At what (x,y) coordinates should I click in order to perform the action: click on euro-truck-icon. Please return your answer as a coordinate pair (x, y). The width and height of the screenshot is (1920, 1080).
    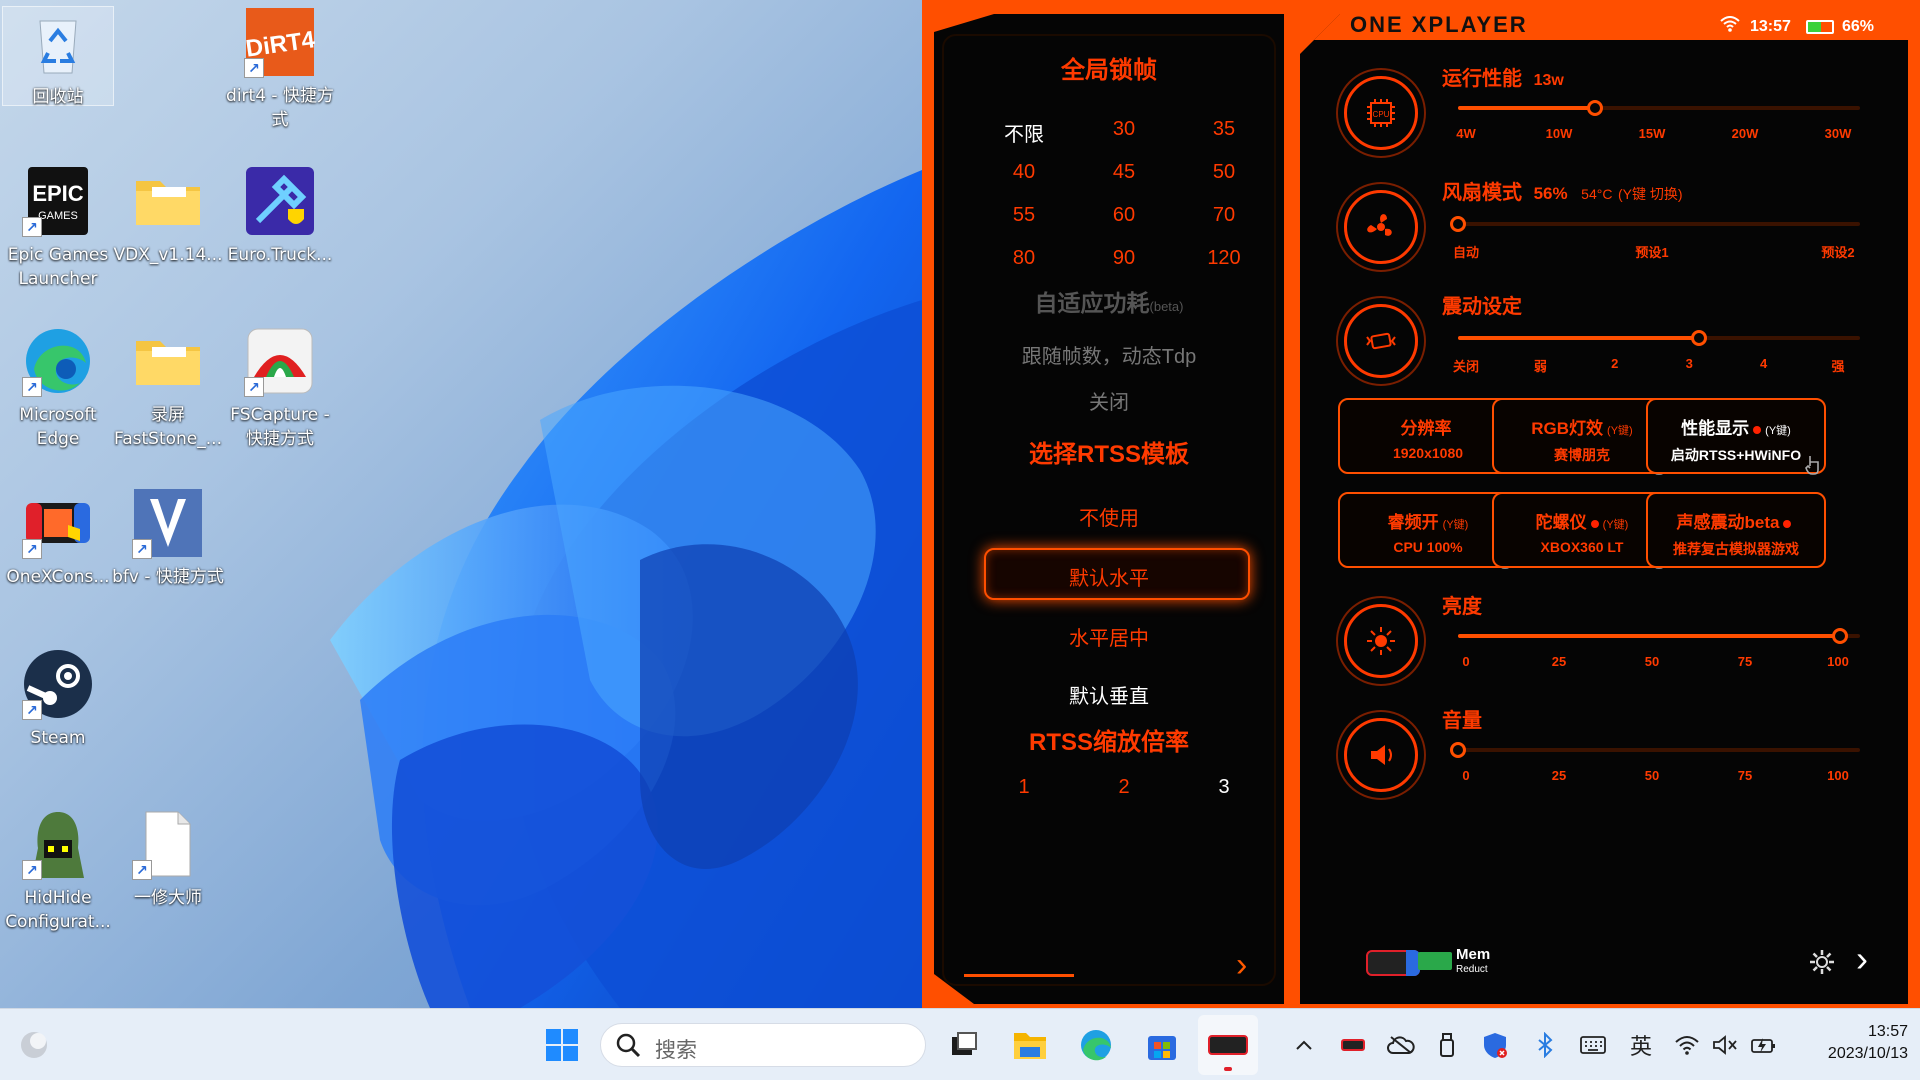
    Looking at the image, I should click on (280, 201).